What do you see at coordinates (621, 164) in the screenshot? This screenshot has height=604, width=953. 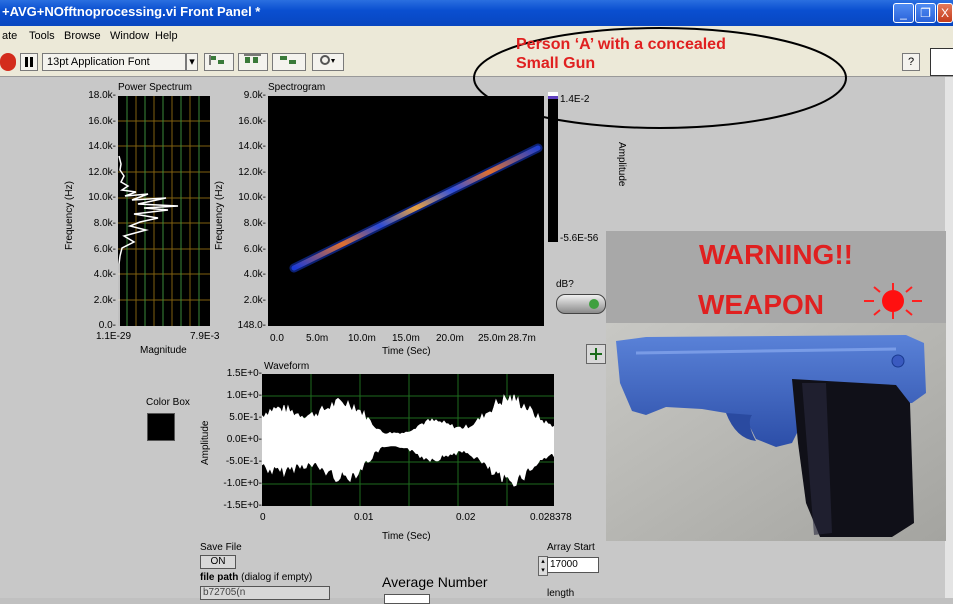 I see `colorbar-label: Amplitude` at bounding box center [621, 164].